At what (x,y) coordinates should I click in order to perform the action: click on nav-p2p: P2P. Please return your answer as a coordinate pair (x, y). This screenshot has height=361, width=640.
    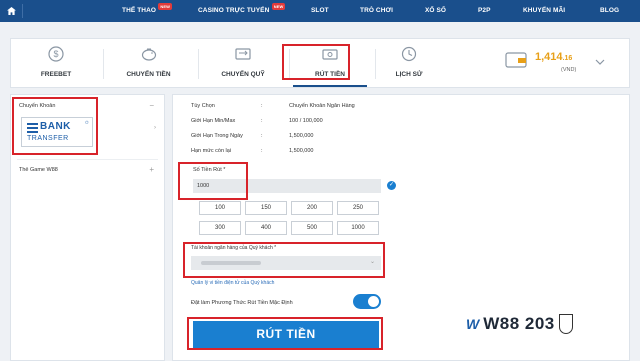
    Looking at the image, I should click on (484, 10).